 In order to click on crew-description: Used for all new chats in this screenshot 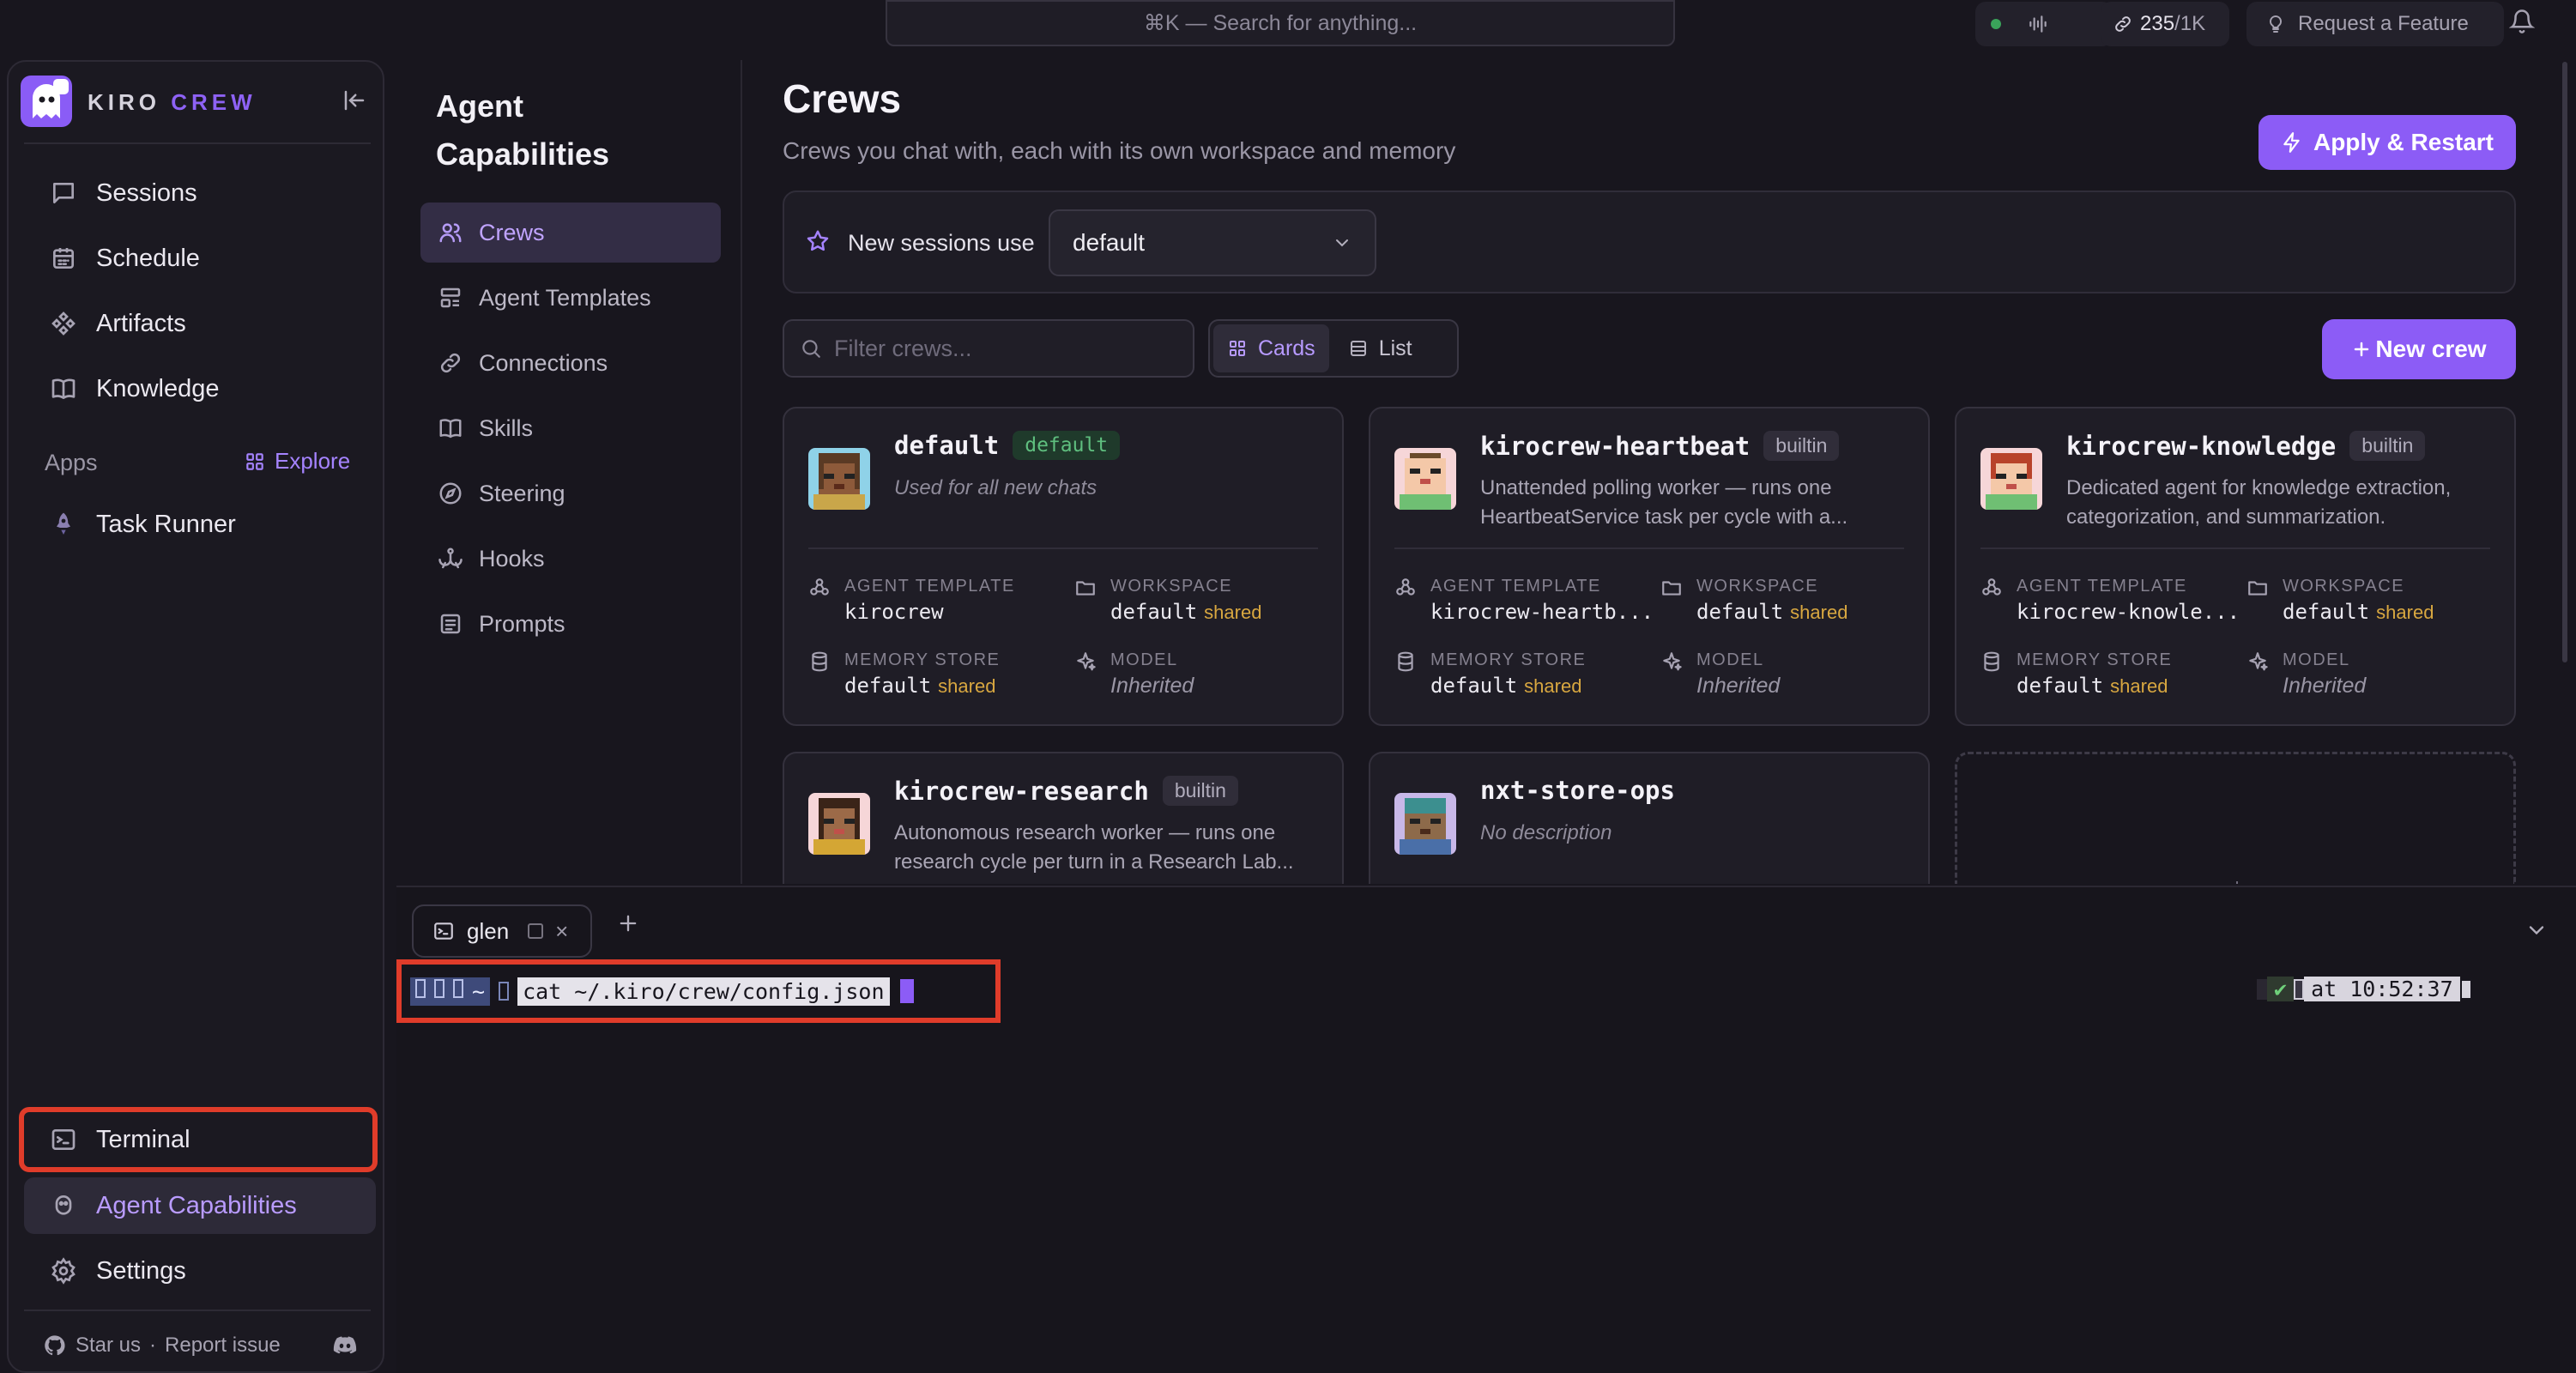, I will do `click(996, 487)`.